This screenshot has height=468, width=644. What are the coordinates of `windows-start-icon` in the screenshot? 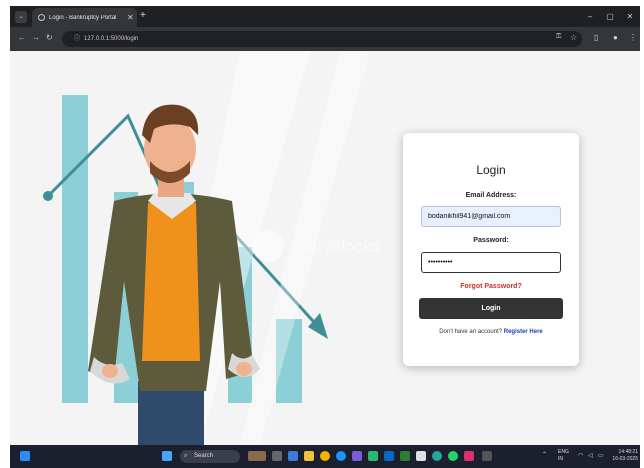 It's located at (167, 456).